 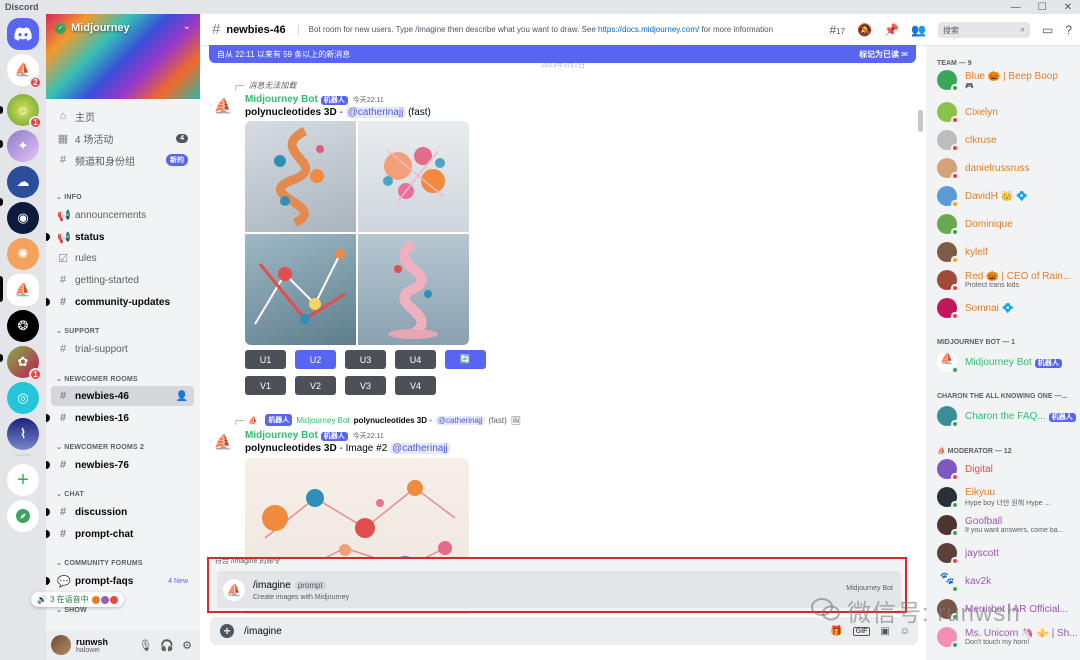 What do you see at coordinates (182, 396) in the screenshot?
I see `add-member-icon: 👤` at bounding box center [182, 396].